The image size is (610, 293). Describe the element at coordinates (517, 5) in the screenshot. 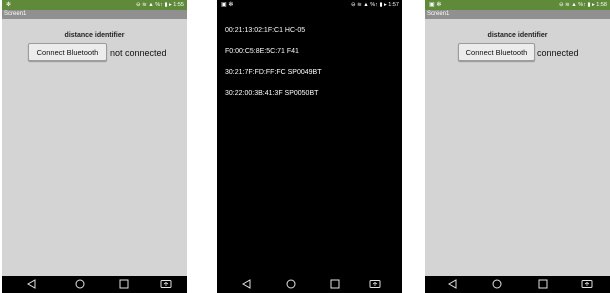

I see `status-bar: ▣ ✻ ⊖ ≋ ▲ %↑ ▮ ▸ 1:58` at that location.